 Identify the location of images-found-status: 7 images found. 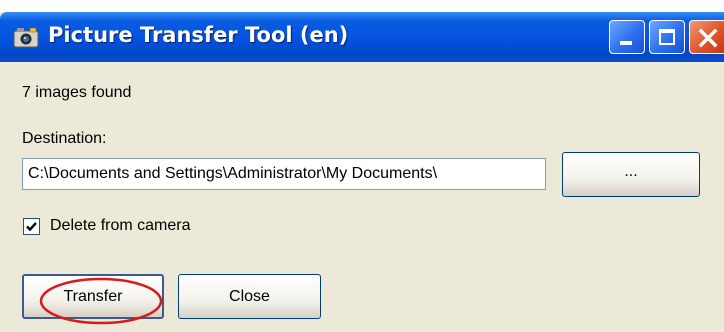
(77, 92).